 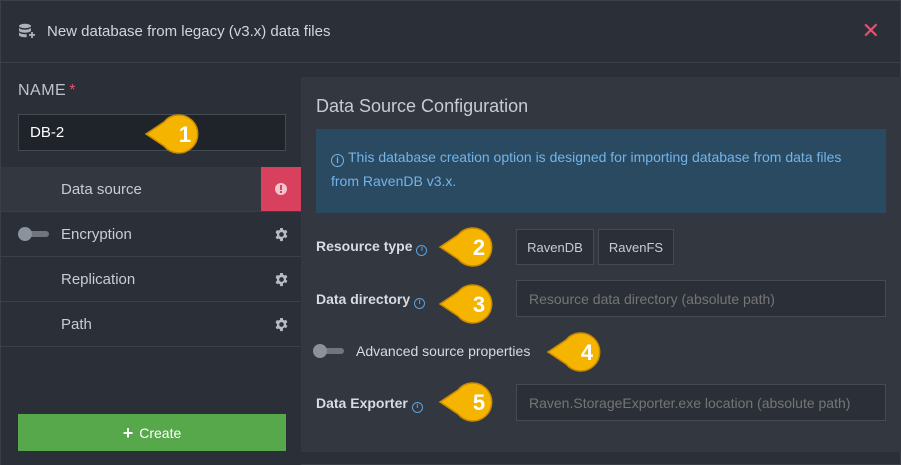 What do you see at coordinates (33, 234) in the screenshot?
I see `encryption-toggle` at bounding box center [33, 234].